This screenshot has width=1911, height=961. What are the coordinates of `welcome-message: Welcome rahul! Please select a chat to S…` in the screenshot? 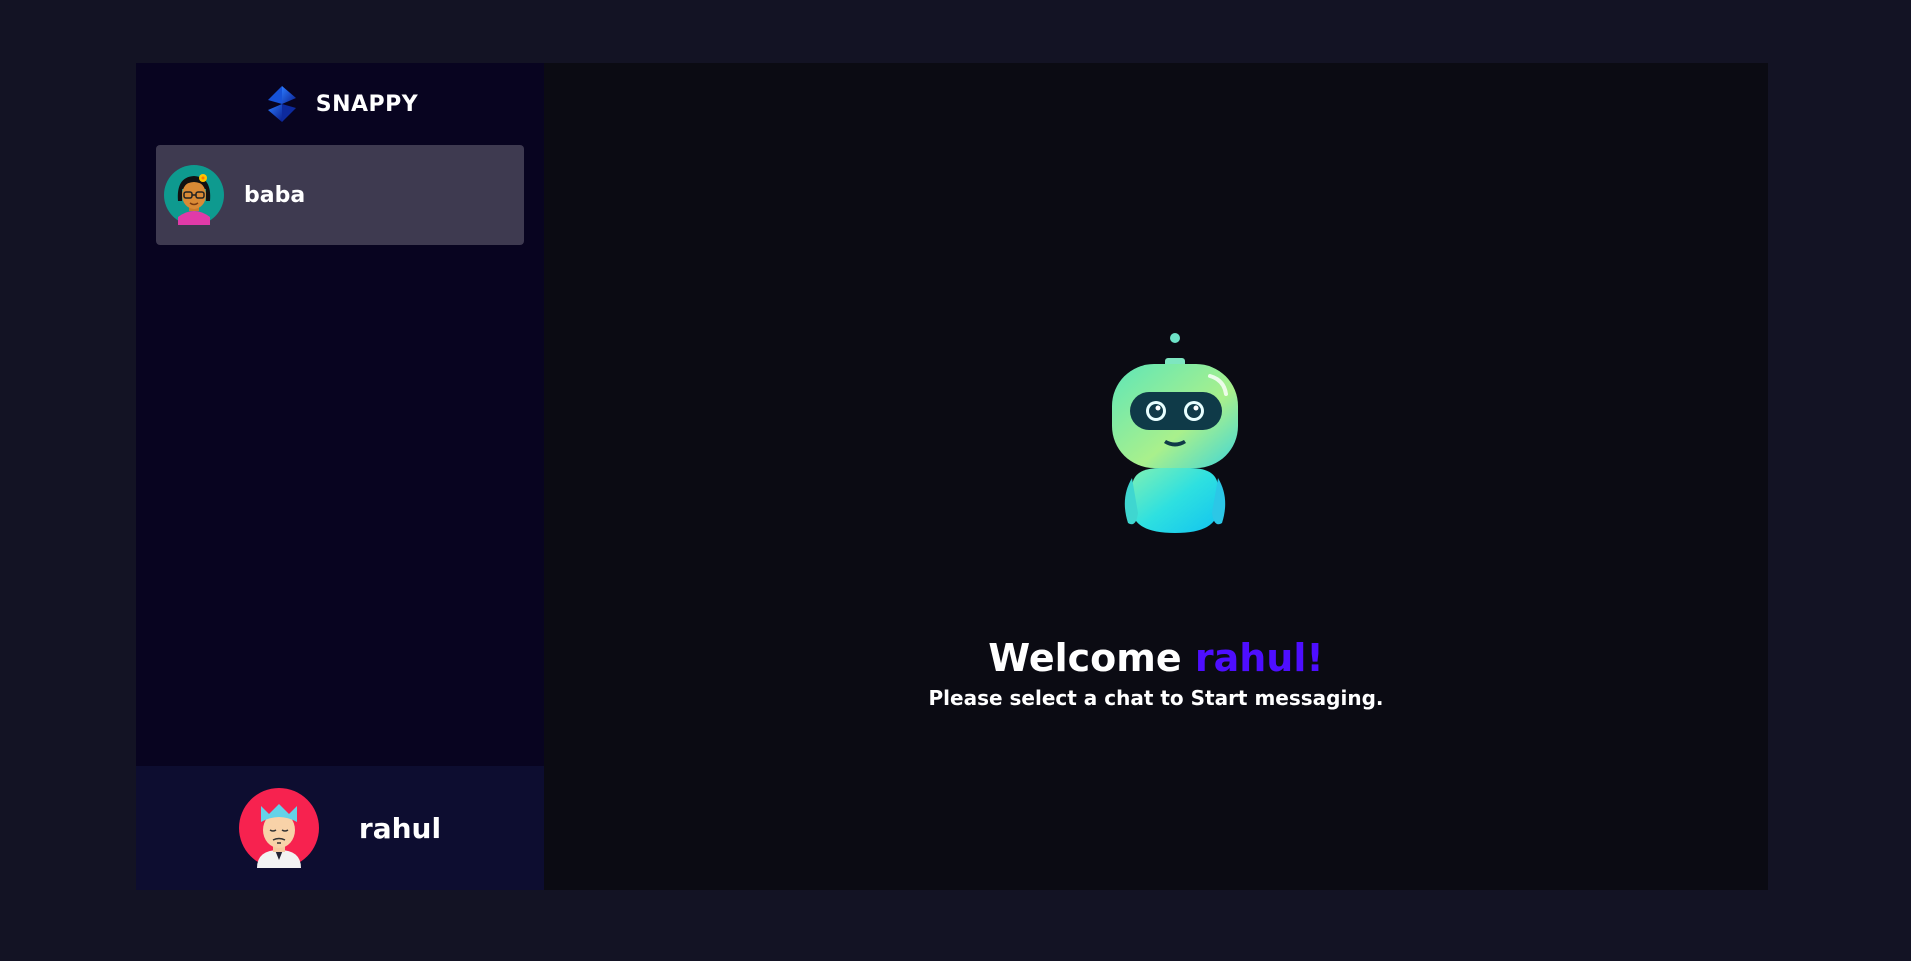 It's located at (1156, 673).